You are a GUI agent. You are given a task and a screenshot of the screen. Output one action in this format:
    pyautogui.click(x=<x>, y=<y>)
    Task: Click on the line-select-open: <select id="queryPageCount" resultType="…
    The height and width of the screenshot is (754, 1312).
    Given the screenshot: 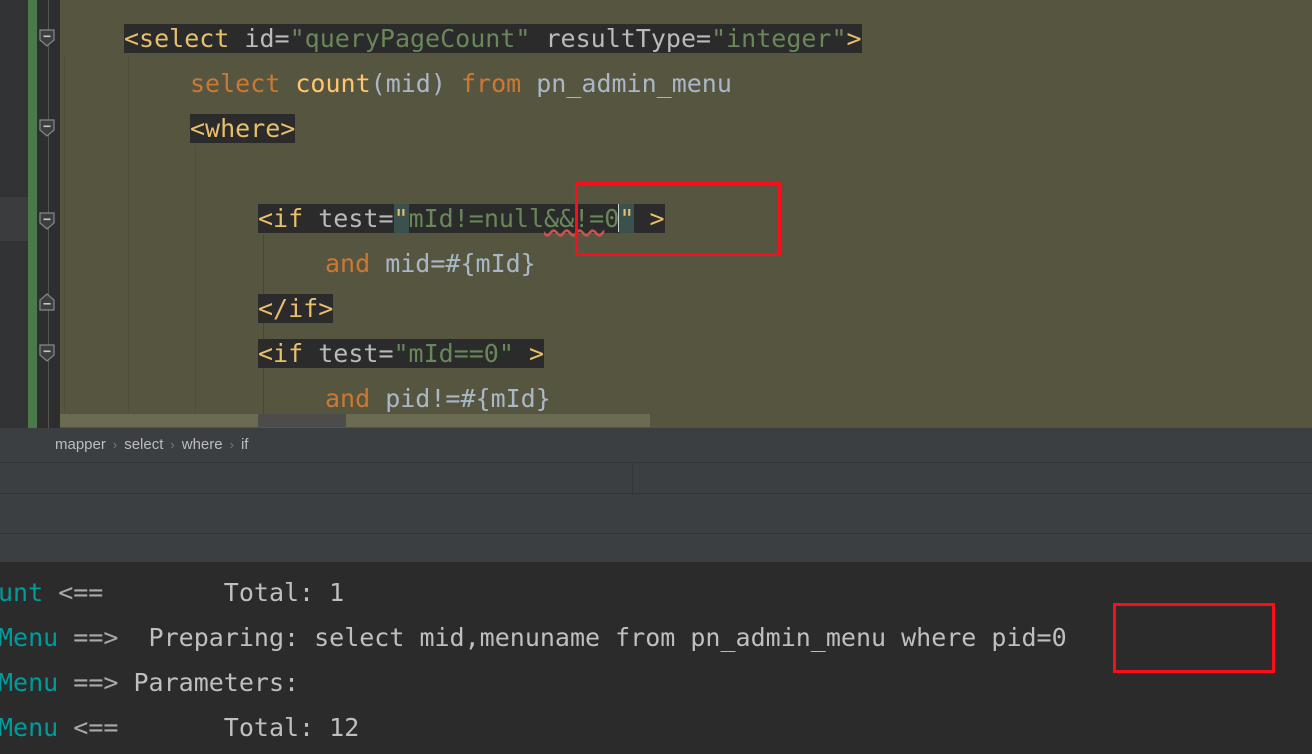 What is the action you would take?
    pyautogui.click(x=461, y=38)
    